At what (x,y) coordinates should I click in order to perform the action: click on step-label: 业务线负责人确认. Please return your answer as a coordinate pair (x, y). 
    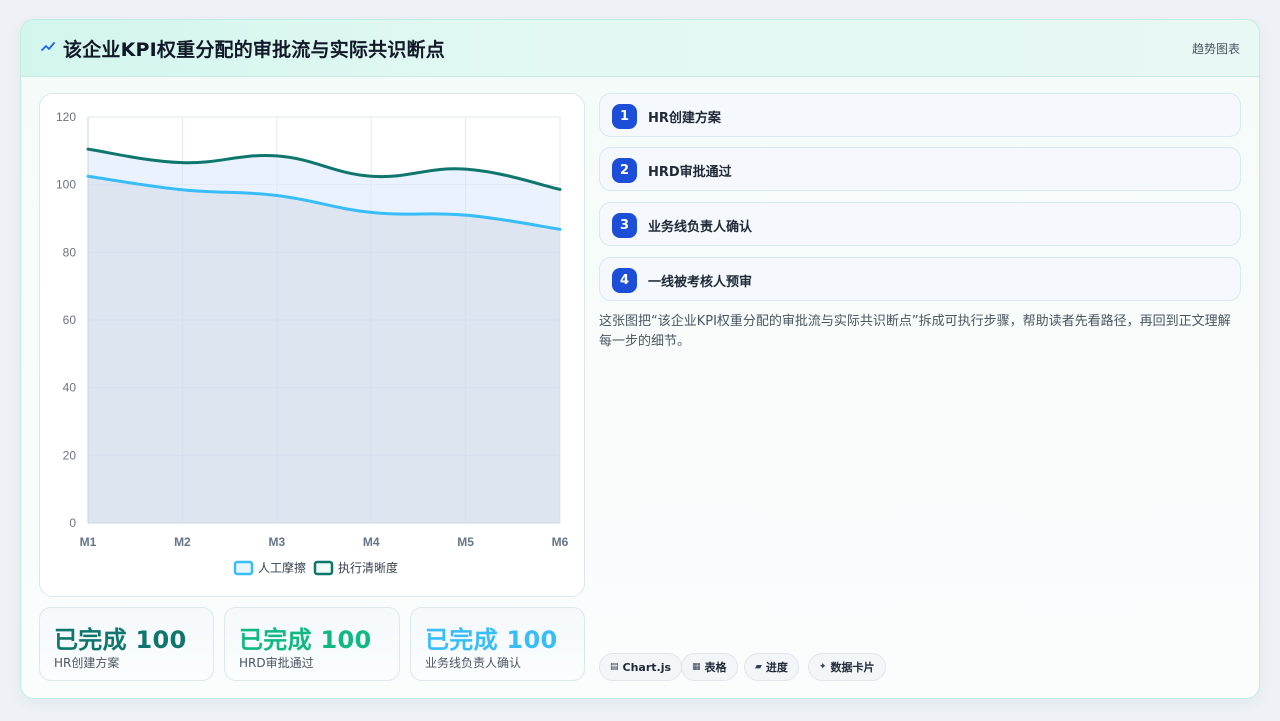
    Looking at the image, I should click on (700, 227).